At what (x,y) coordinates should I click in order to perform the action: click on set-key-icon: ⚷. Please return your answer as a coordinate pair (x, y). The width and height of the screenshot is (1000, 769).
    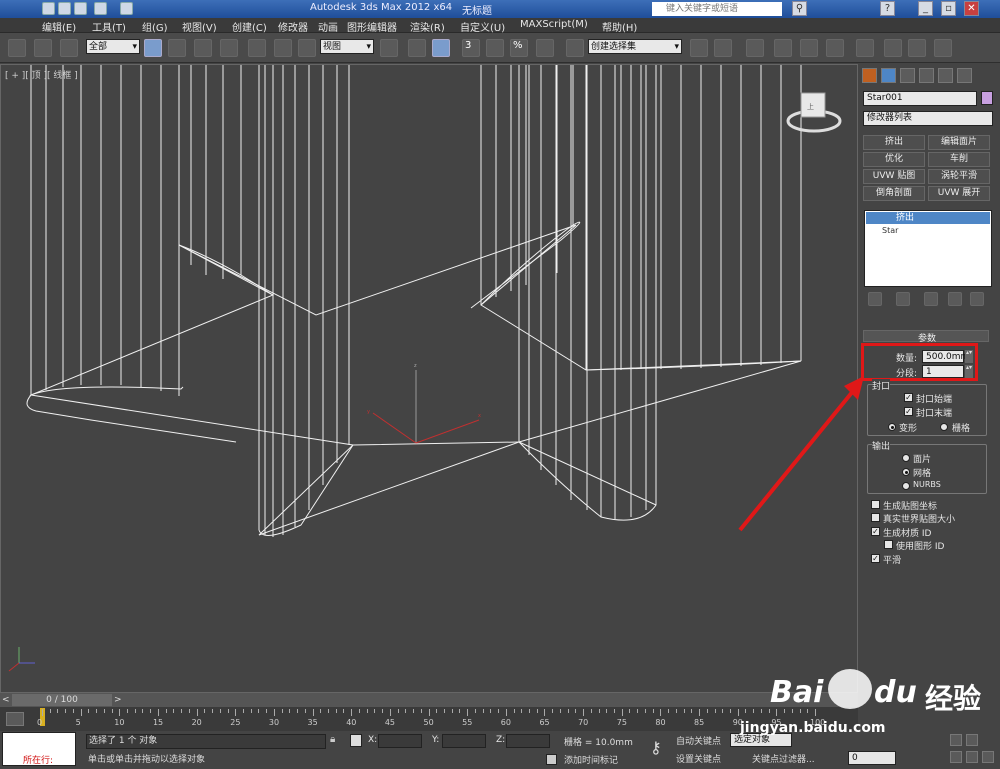
    Looking at the image, I should click on (656, 747).